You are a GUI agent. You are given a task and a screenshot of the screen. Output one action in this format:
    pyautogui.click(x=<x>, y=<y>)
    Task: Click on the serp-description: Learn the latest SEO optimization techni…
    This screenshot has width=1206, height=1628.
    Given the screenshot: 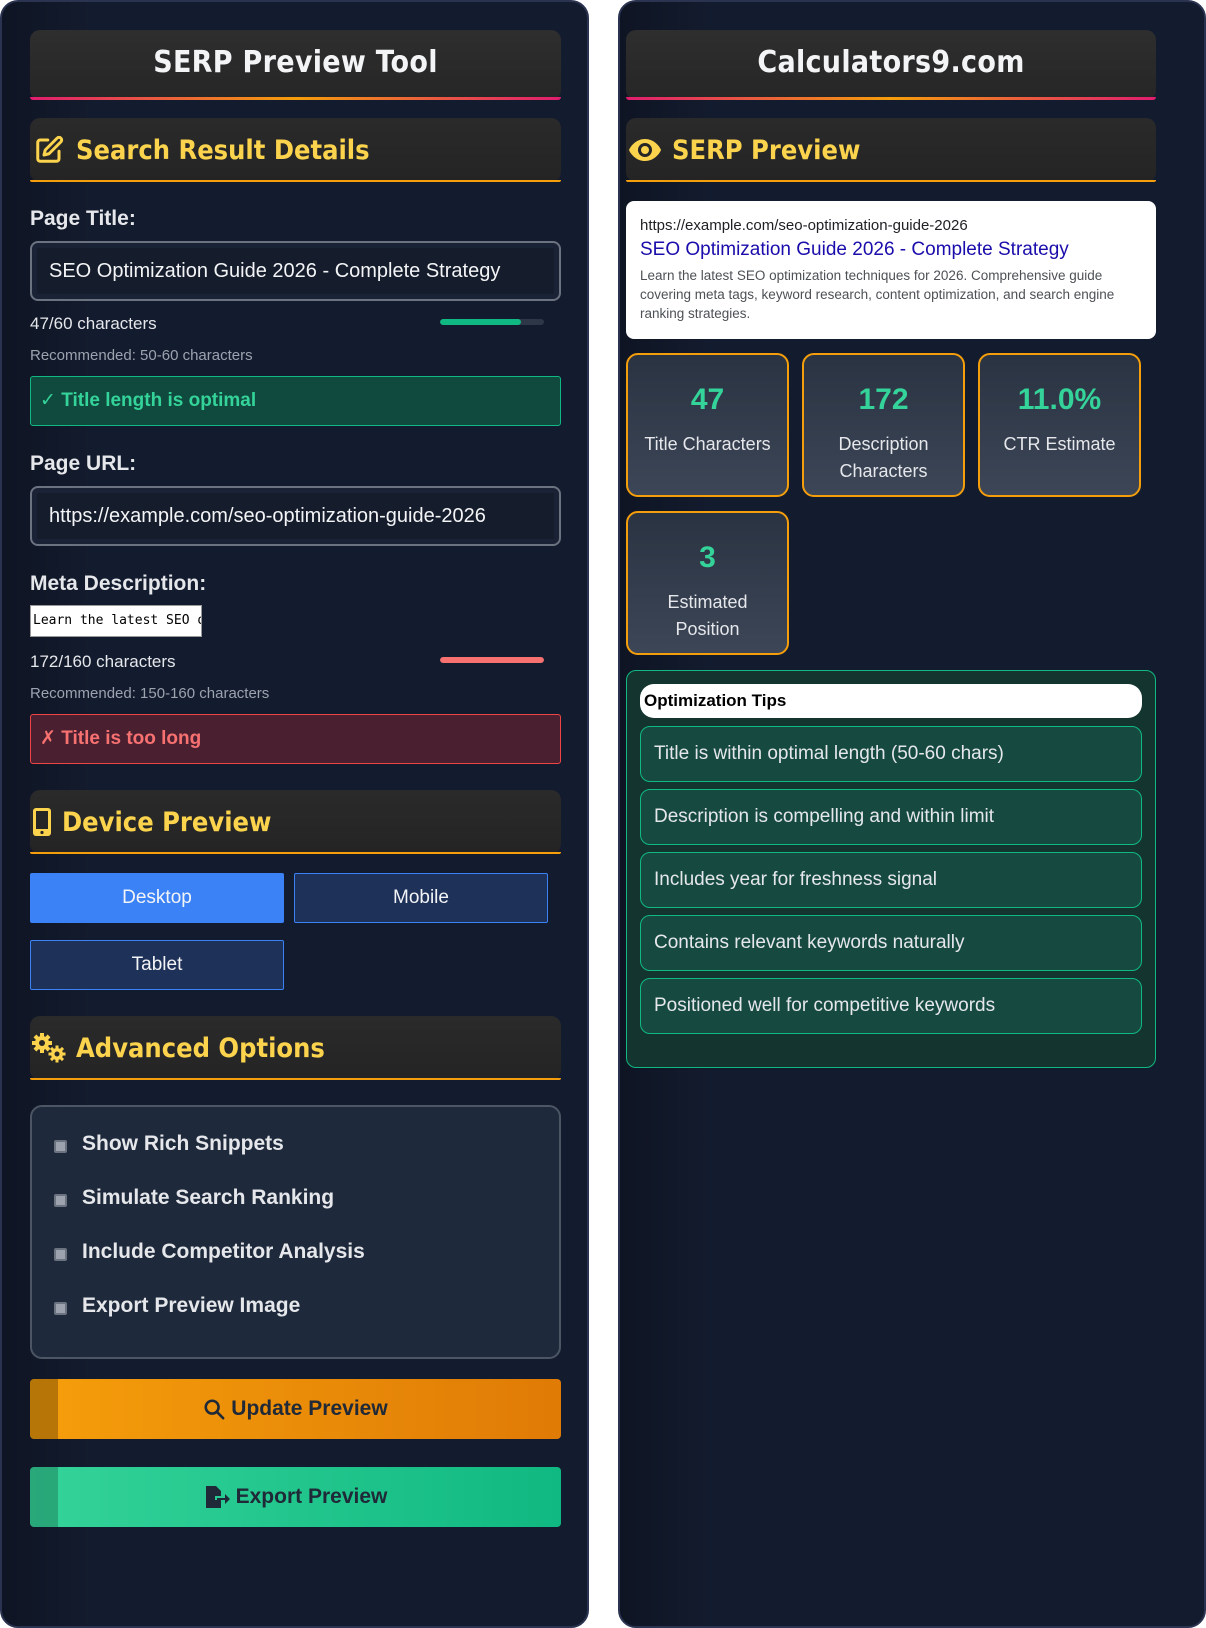 What is the action you would take?
    pyautogui.click(x=877, y=294)
    